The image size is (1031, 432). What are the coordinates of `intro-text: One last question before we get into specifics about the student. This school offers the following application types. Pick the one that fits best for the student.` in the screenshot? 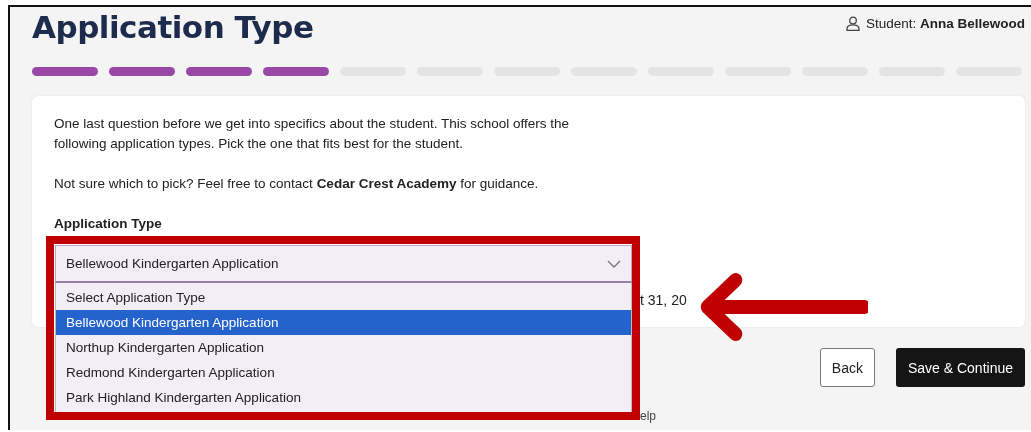 It's located at (312, 134).